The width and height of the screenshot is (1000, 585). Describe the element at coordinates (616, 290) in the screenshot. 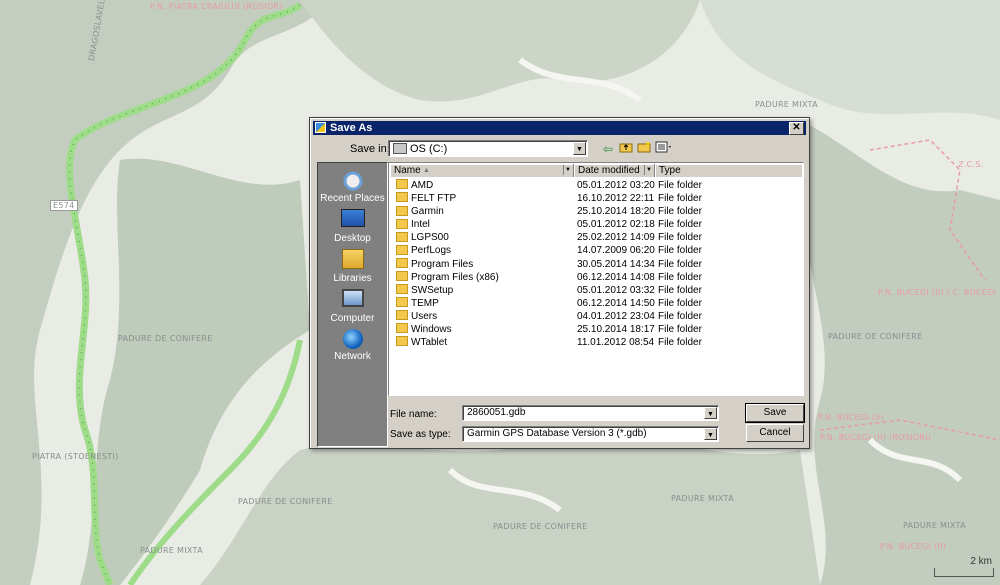

I see `file-date-cell: 05.01.2012 03:32` at that location.